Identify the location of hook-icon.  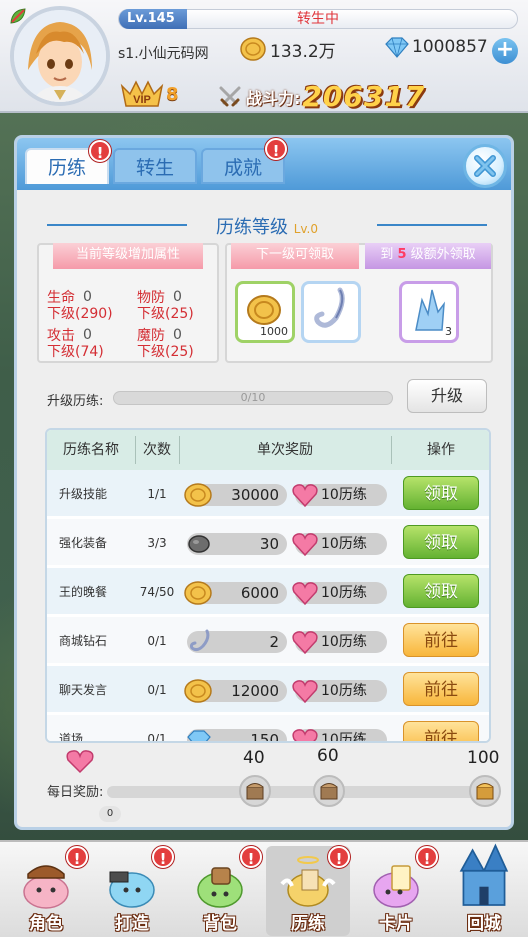
(329, 307).